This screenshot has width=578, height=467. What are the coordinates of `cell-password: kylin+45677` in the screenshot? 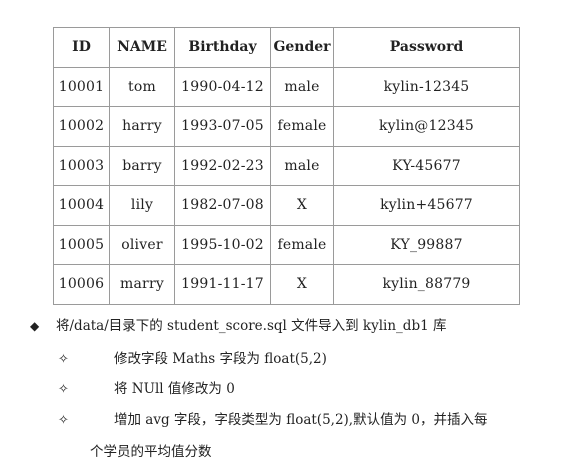 It's located at (426, 205).